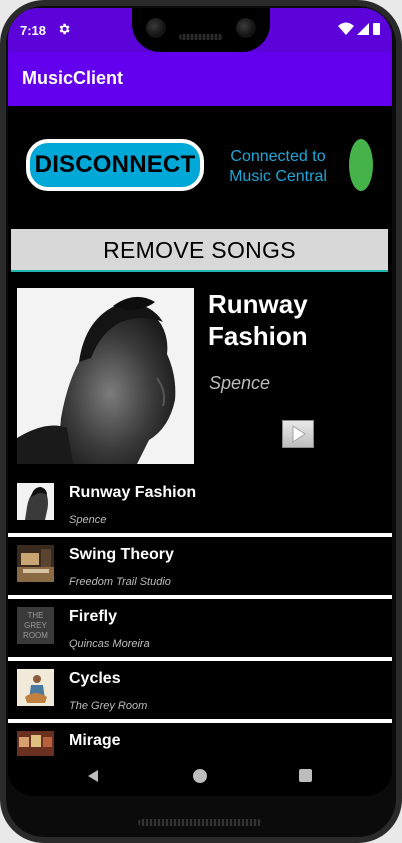 This screenshot has height=843, width=402. Describe the element at coordinates (200, 822) in the screenshot. I see `bottom-speaker-grille` at that location.